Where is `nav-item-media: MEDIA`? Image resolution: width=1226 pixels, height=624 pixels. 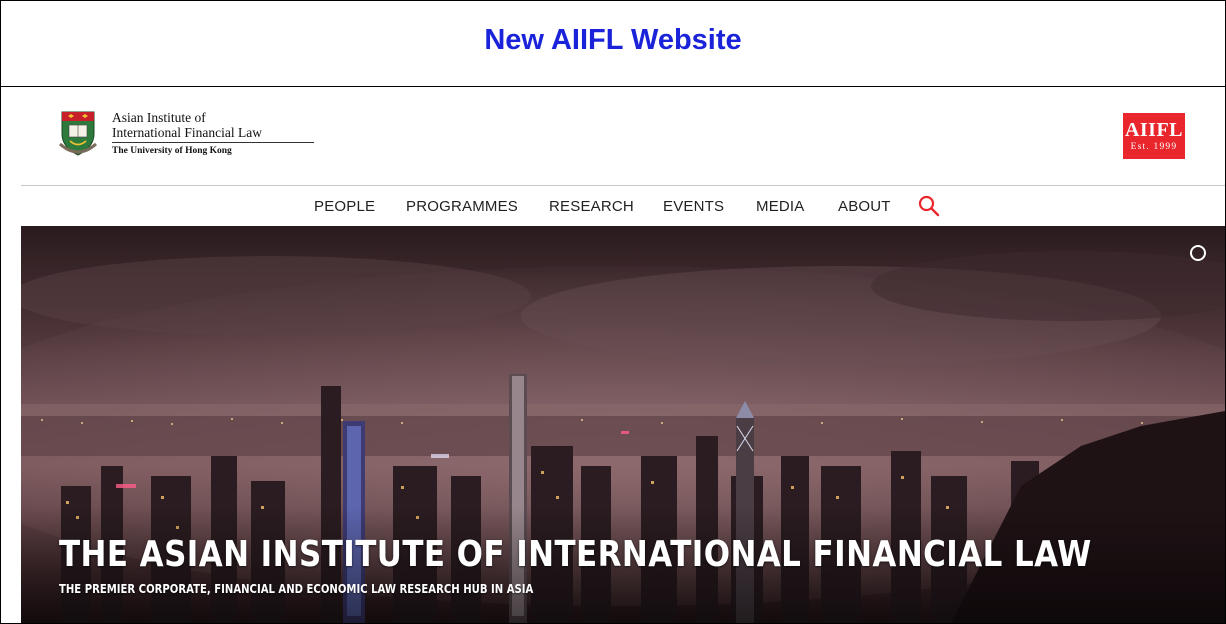 nav-item-media: MEDIA is located at coordinates (780, 206).